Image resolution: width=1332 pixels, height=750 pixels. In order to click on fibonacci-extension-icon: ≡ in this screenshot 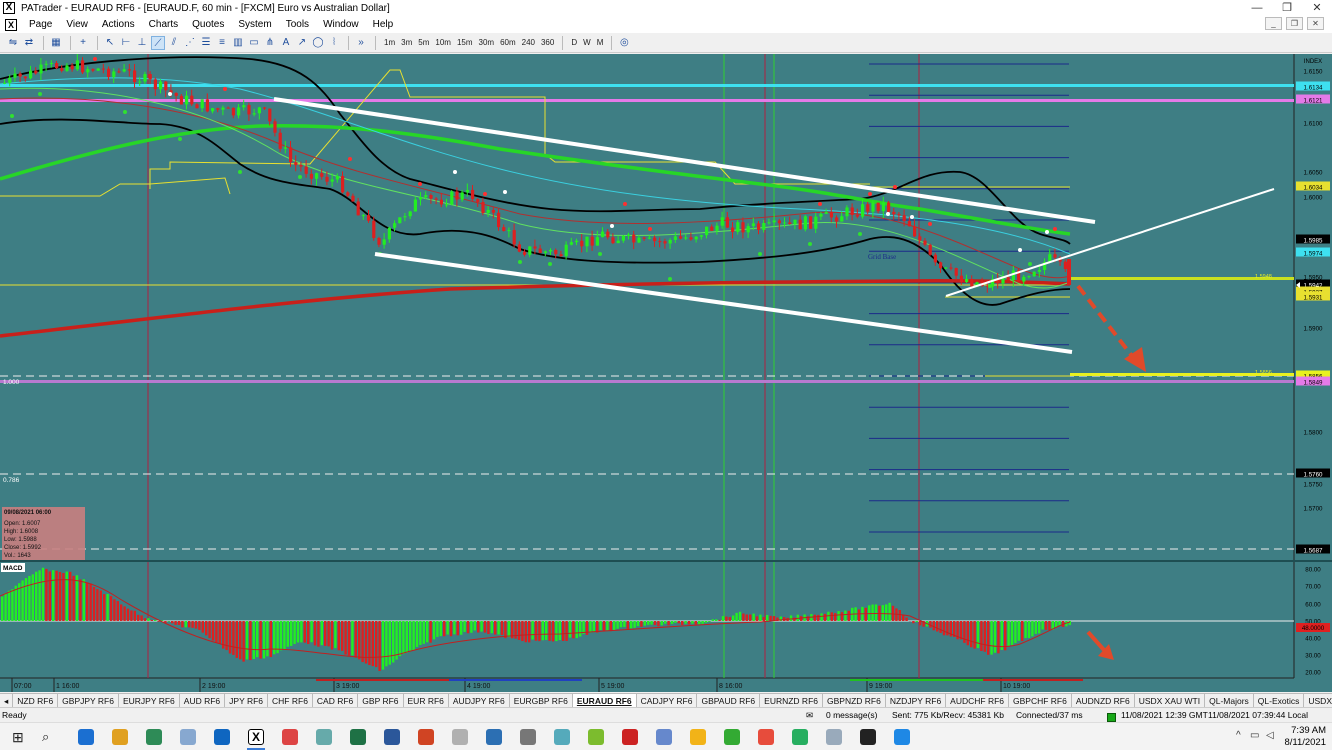, I will do `click(222, 43)`.